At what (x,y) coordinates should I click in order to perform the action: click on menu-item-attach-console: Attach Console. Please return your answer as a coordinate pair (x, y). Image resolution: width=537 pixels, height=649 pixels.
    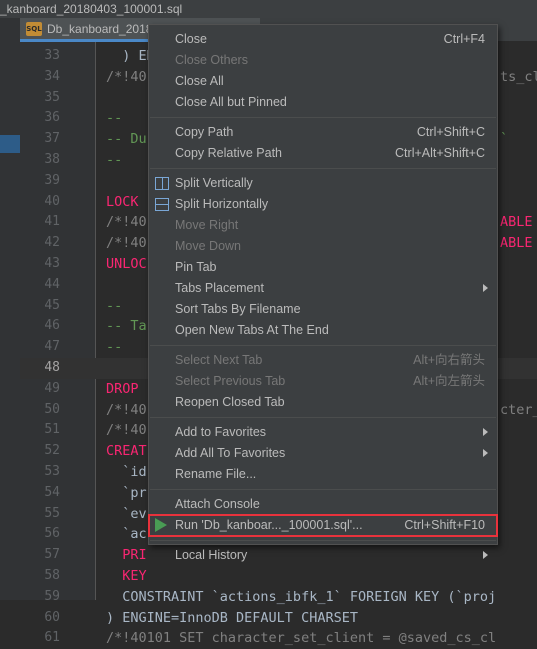
    Looking at the image, I should click on (323, 504).